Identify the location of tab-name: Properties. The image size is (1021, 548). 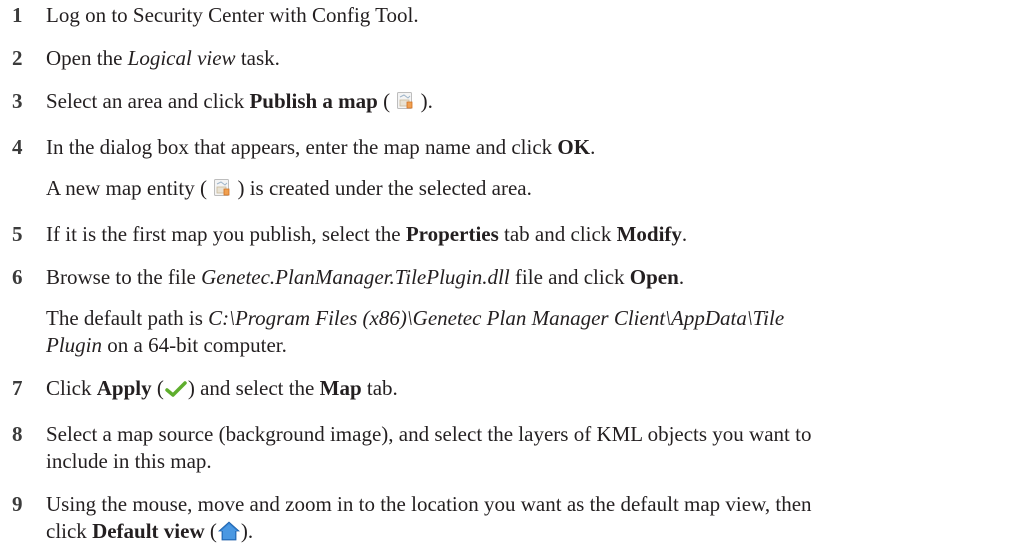
(452, 234).